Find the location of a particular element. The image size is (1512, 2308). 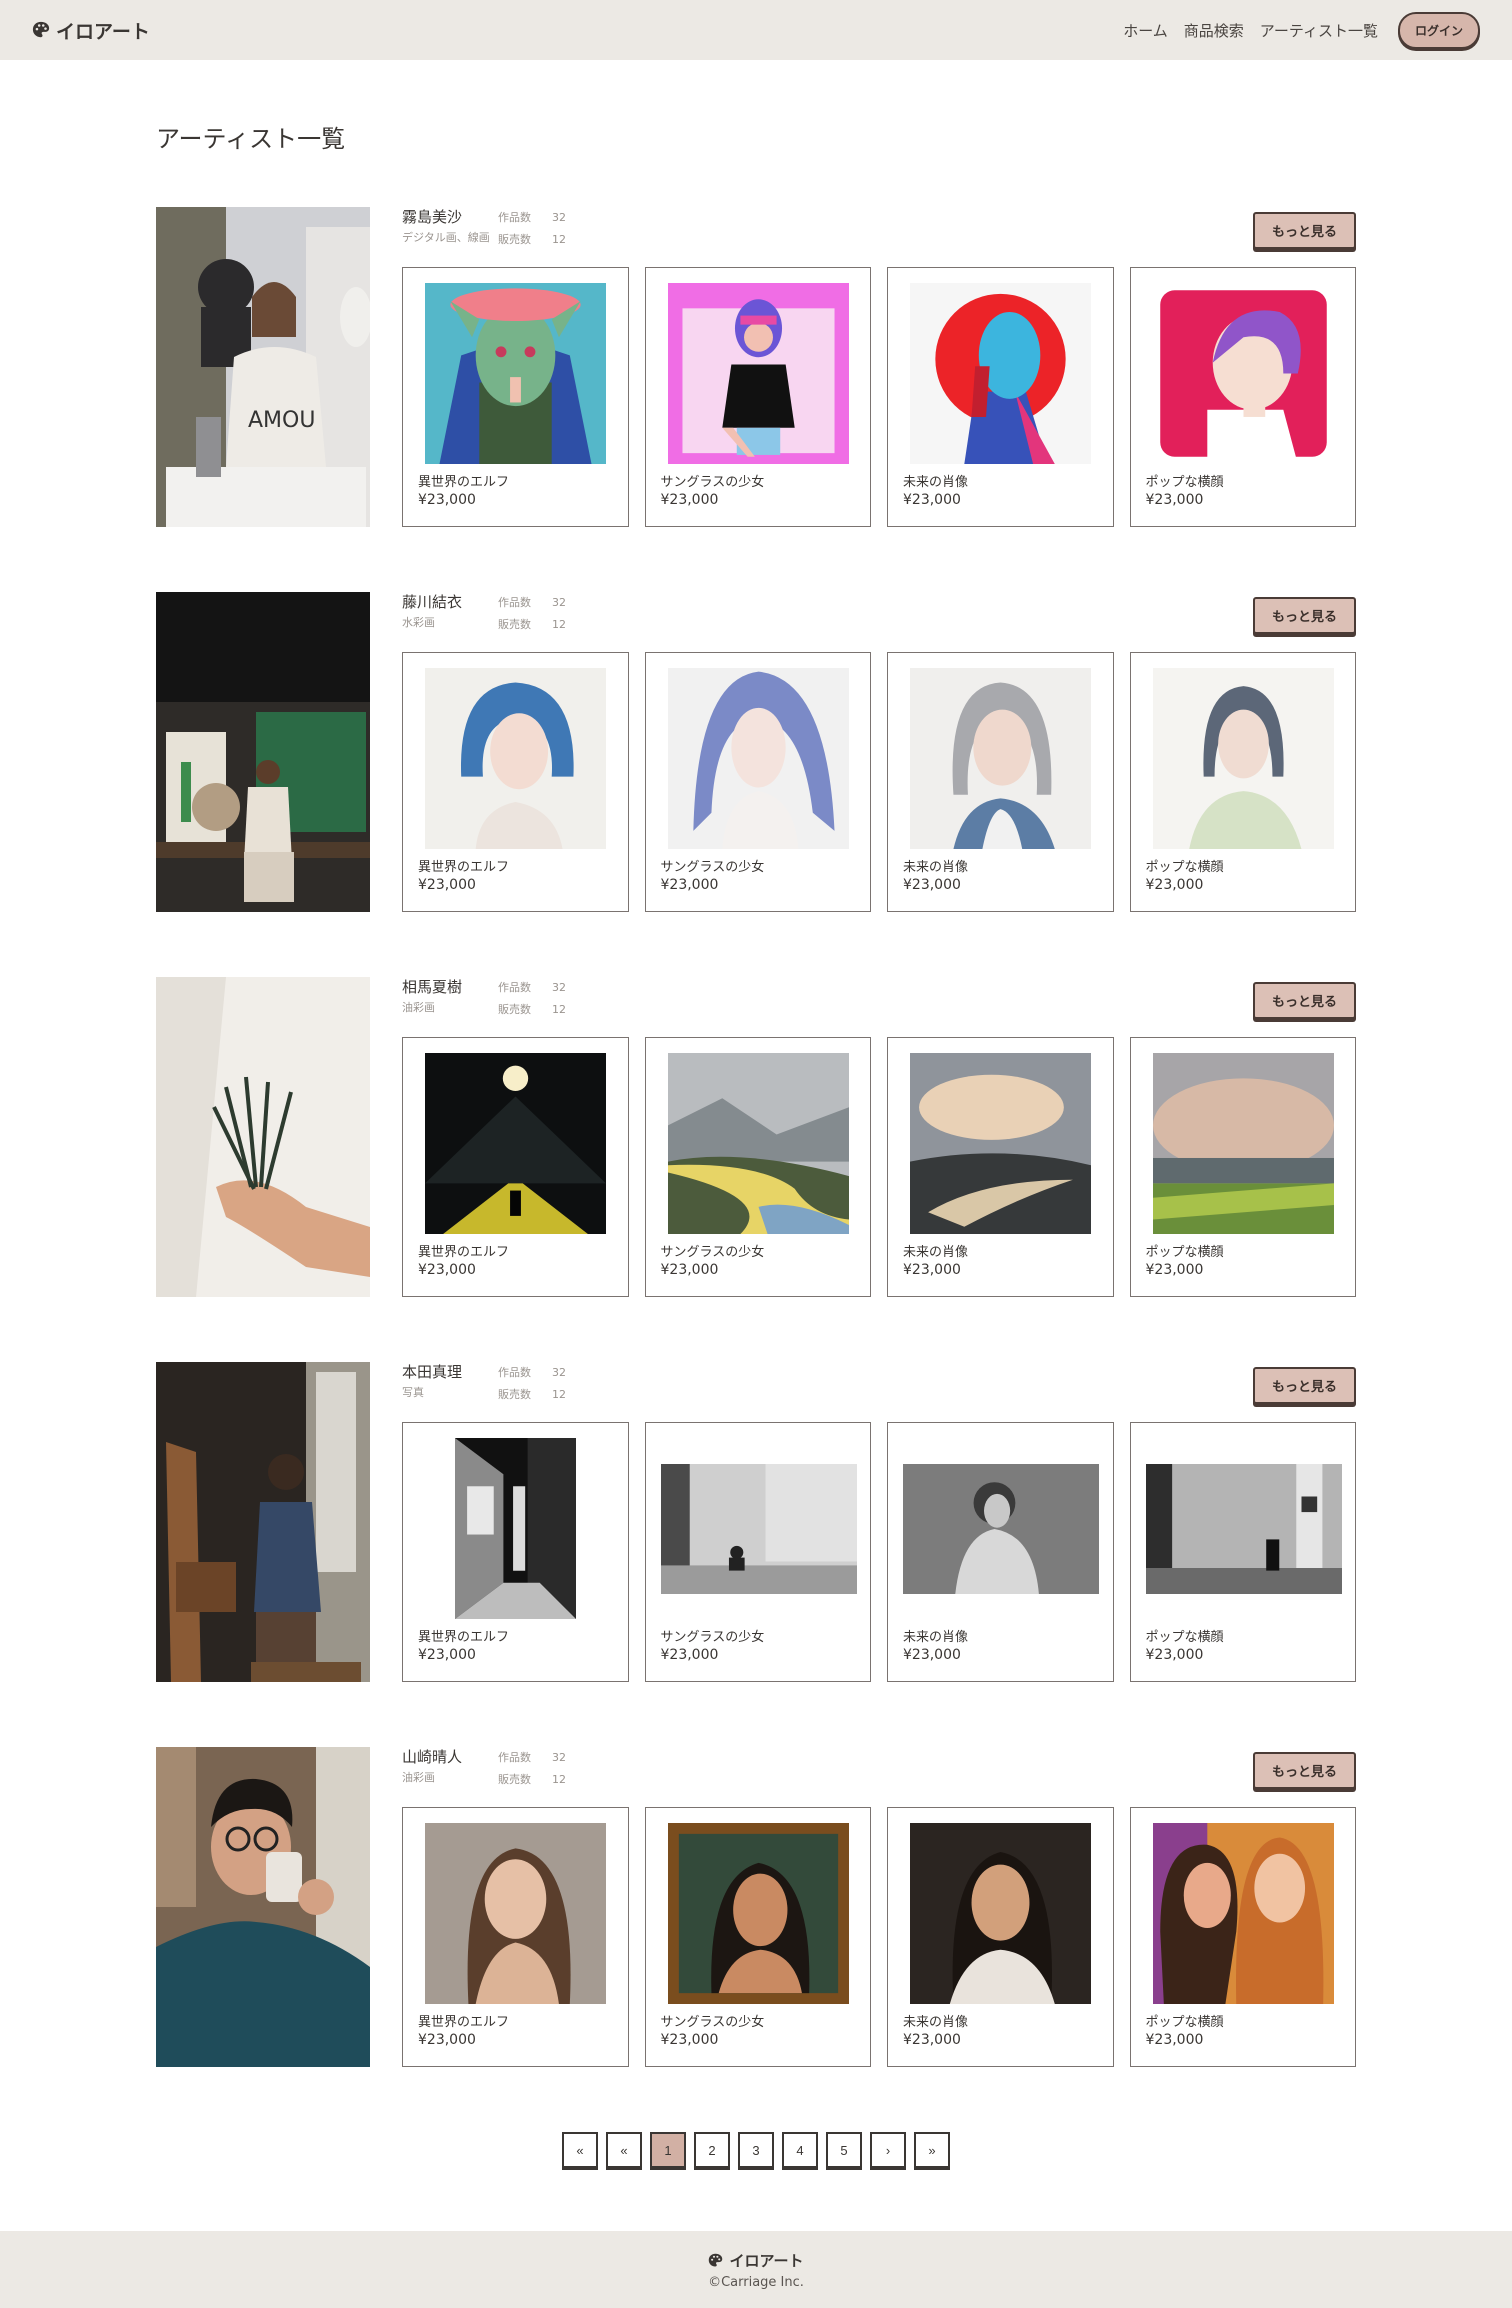

first-page-button: « is located at coordinates (580, 2150).